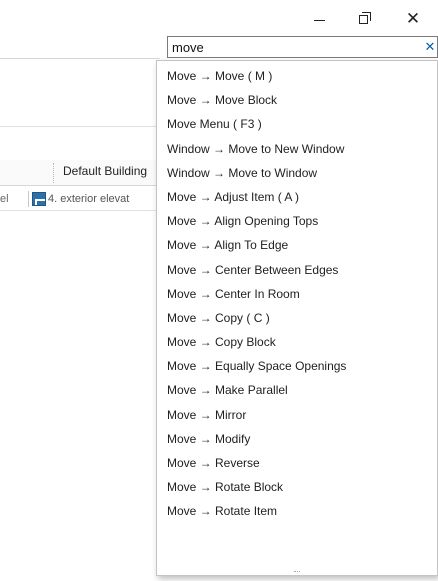 This screenshot has width=438, height=581. Describe the element at coordinates (103, 199) in the screenshot. I see `view-tab-exterior-elevation: 4. exterior elevat` at that location.